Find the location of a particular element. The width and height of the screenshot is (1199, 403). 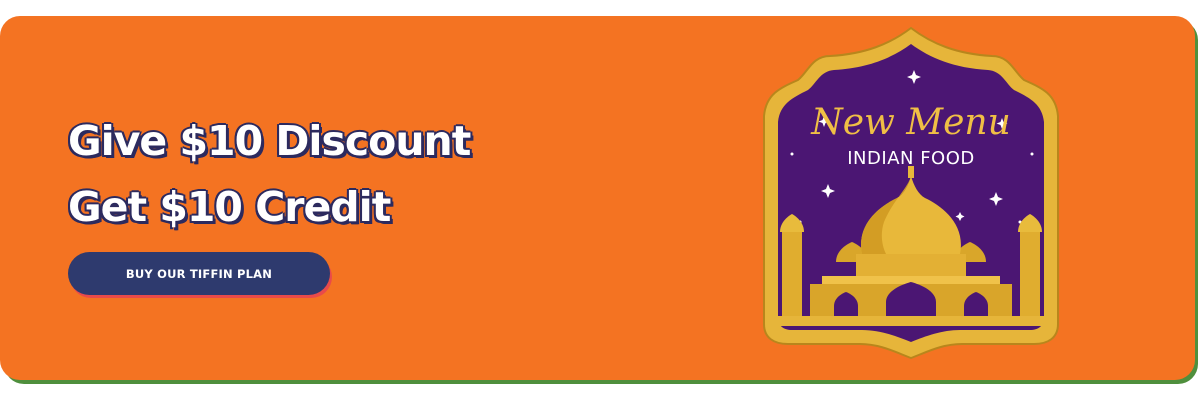

badge-title: New Menu is located at coordinates (910, 122).